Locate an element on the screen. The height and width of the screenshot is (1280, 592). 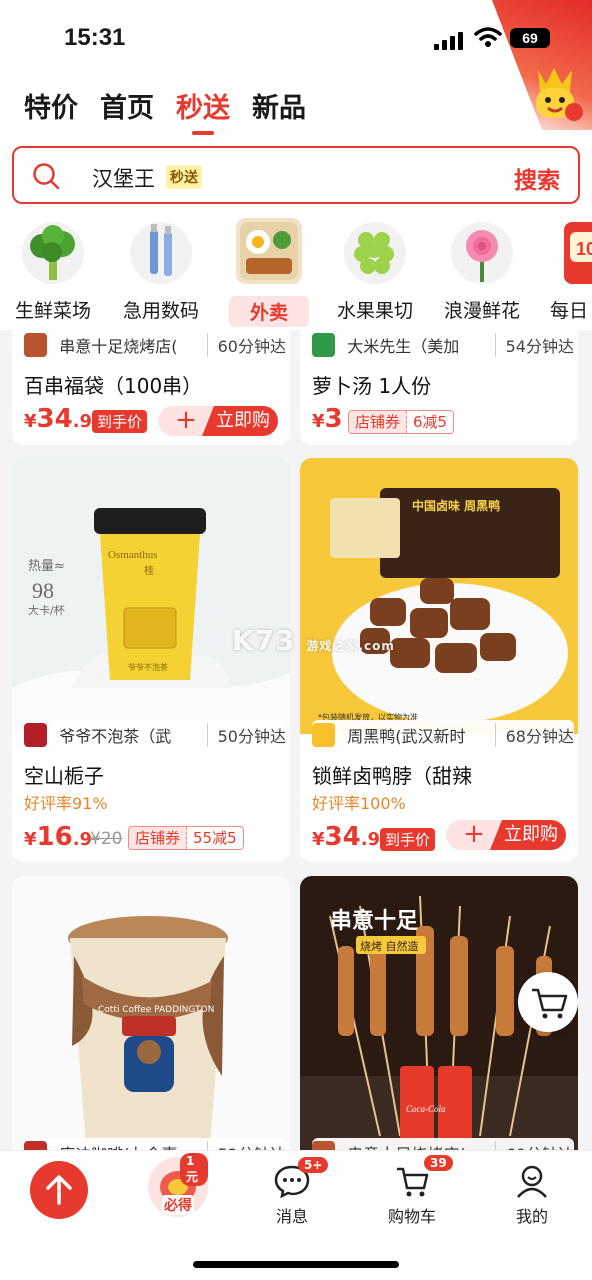
category-flowers: 浪漫鲜花 is located at coordinates (482, 272).